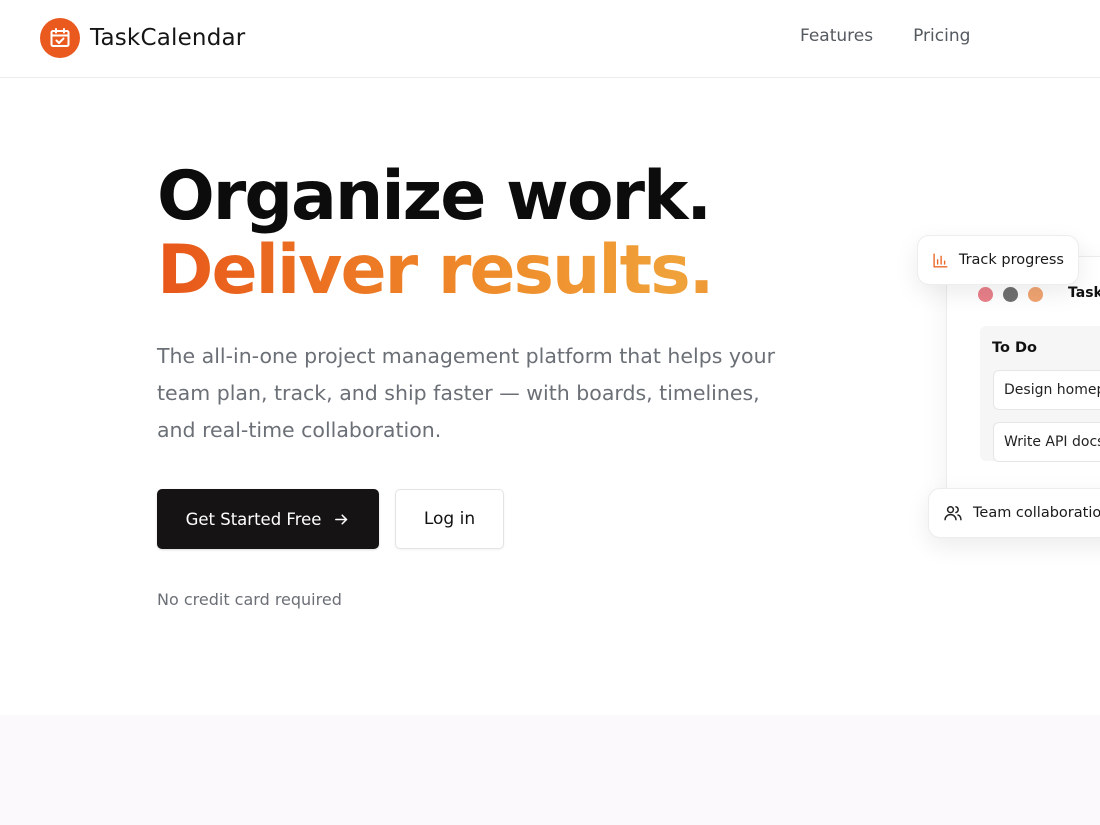 Image resolution: width=1100 pixels, height=825 pixels. I want to click on task-card: Design homep, so click(1046, 390).